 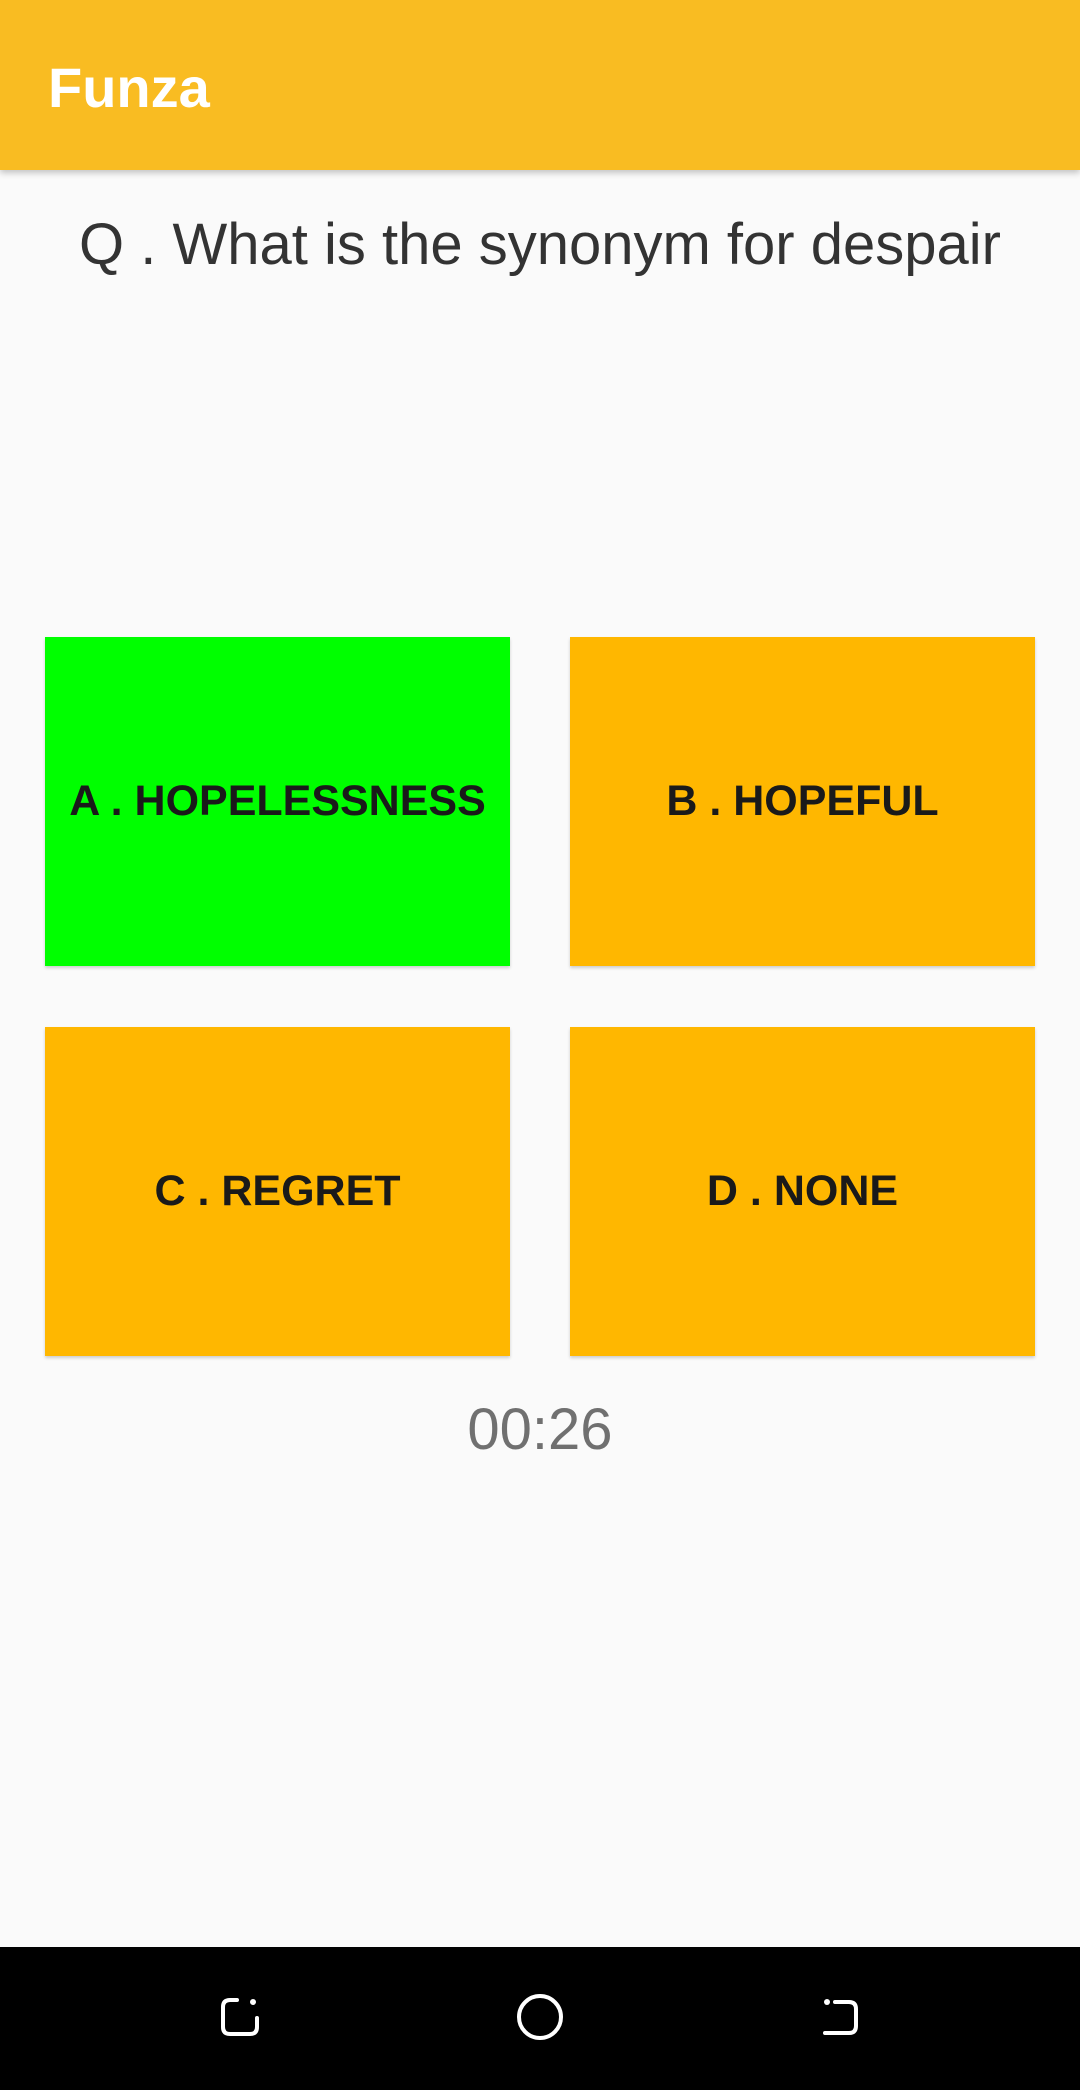 I want to click on option-a-button: A . HOPELESSNESS, so click(x=277, y=801).